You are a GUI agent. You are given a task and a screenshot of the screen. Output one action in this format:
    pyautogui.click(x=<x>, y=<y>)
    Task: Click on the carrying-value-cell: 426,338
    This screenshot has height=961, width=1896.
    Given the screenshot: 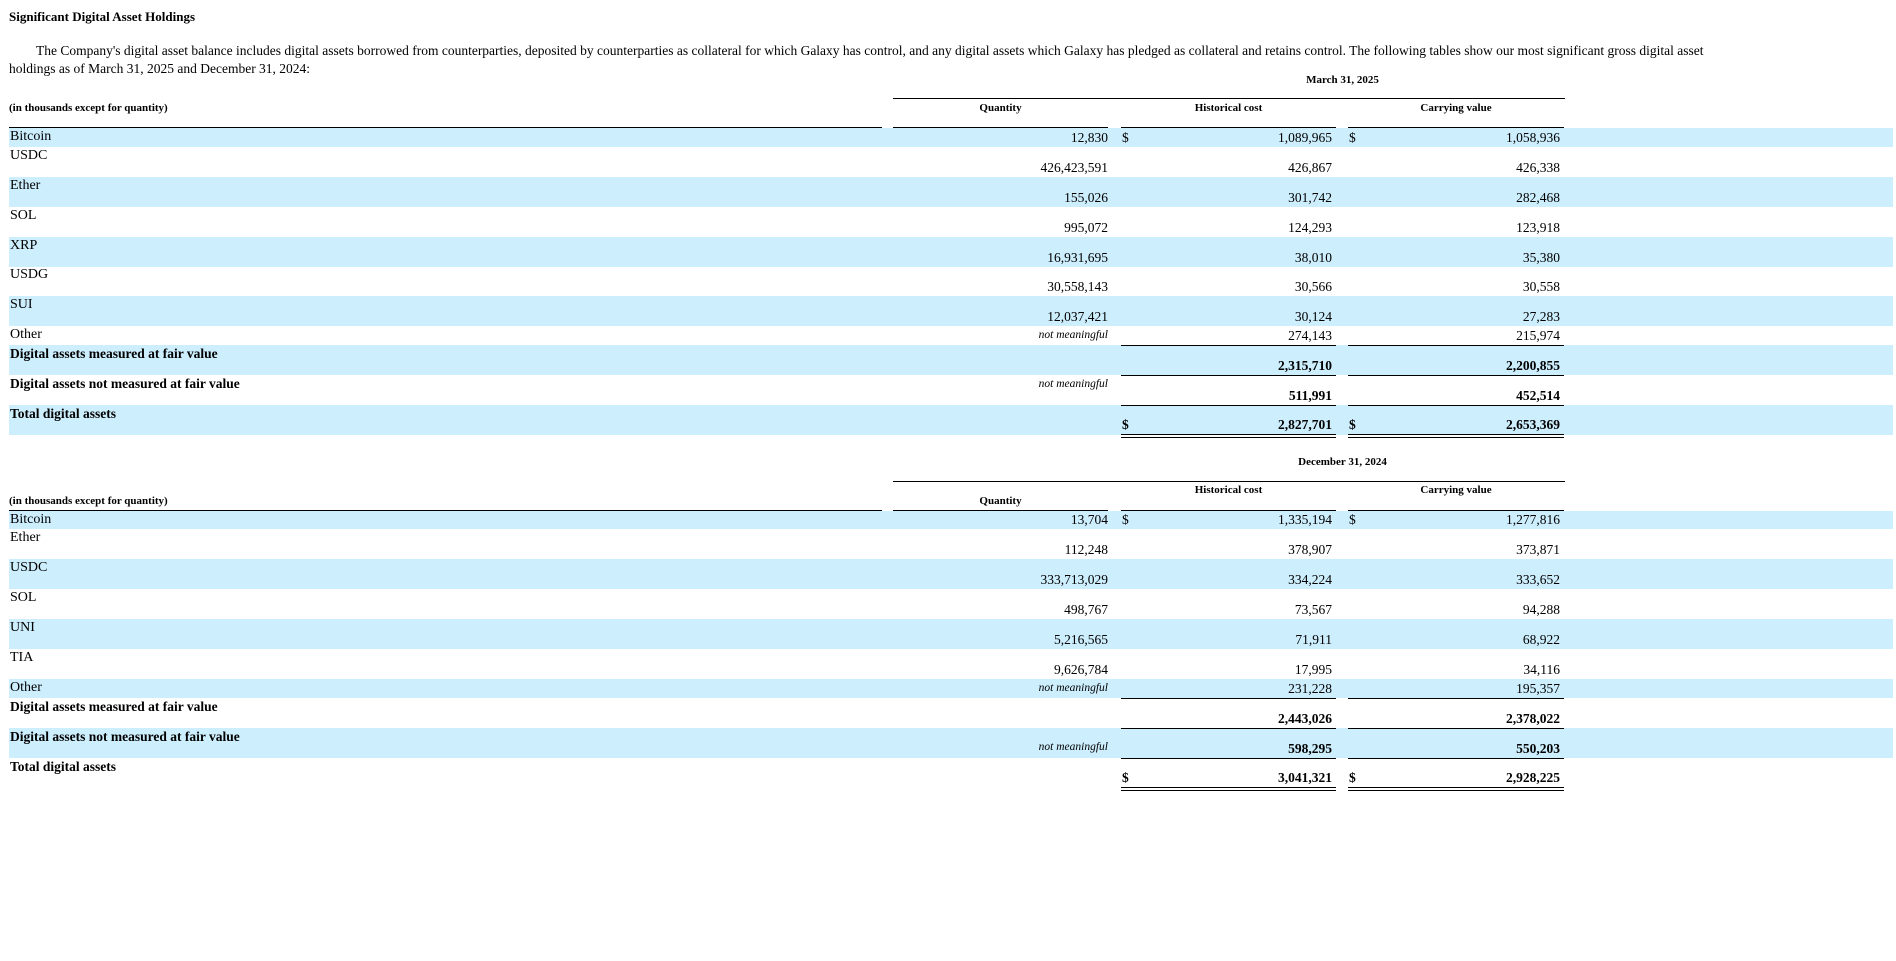 What is the action you would take?
    pyautogui.click(x=1538, y=167)
    